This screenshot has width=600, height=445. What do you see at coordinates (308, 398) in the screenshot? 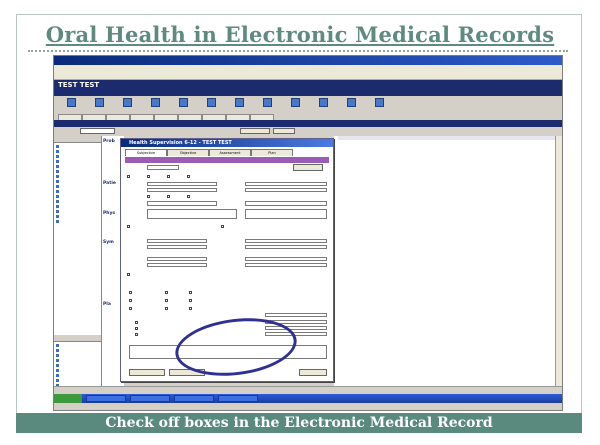
I see `windows-taskbar` at bounding box center [308, 398].